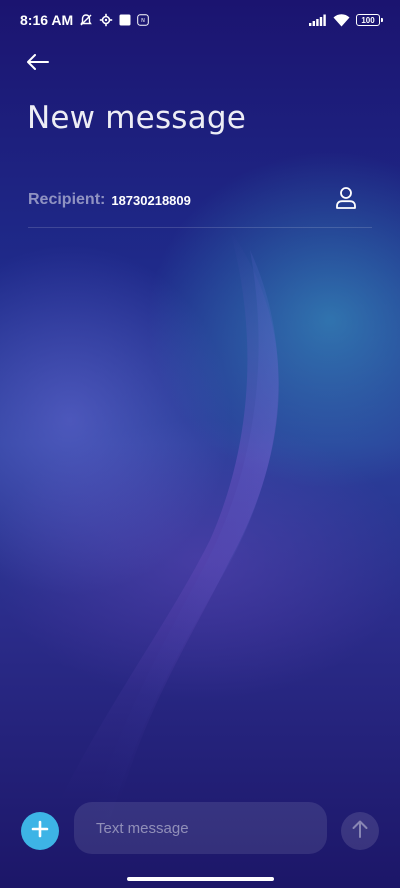 This screenshot has width=400, height=888. What do you see at coordinates (200, 879) in the screenshot?
I see `home-indicator` at bounding box center [200, 879].